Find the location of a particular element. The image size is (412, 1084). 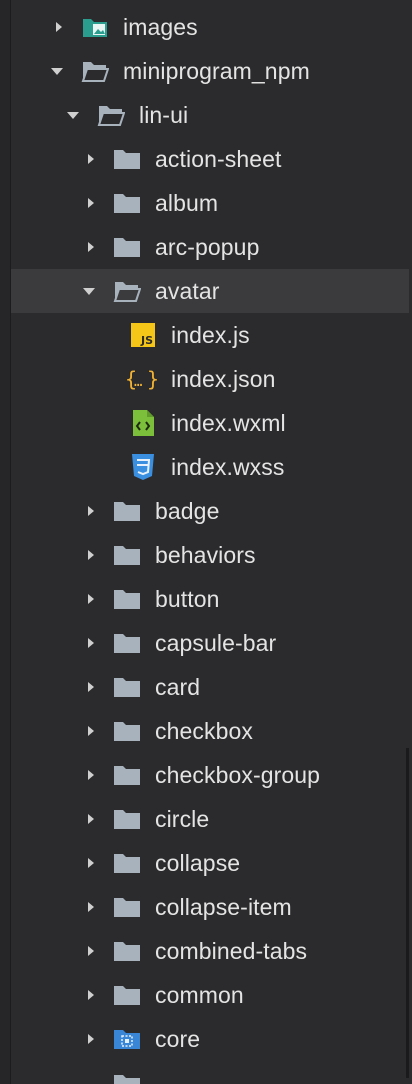

wxml-file-icon is located at coordinates (143, 423).